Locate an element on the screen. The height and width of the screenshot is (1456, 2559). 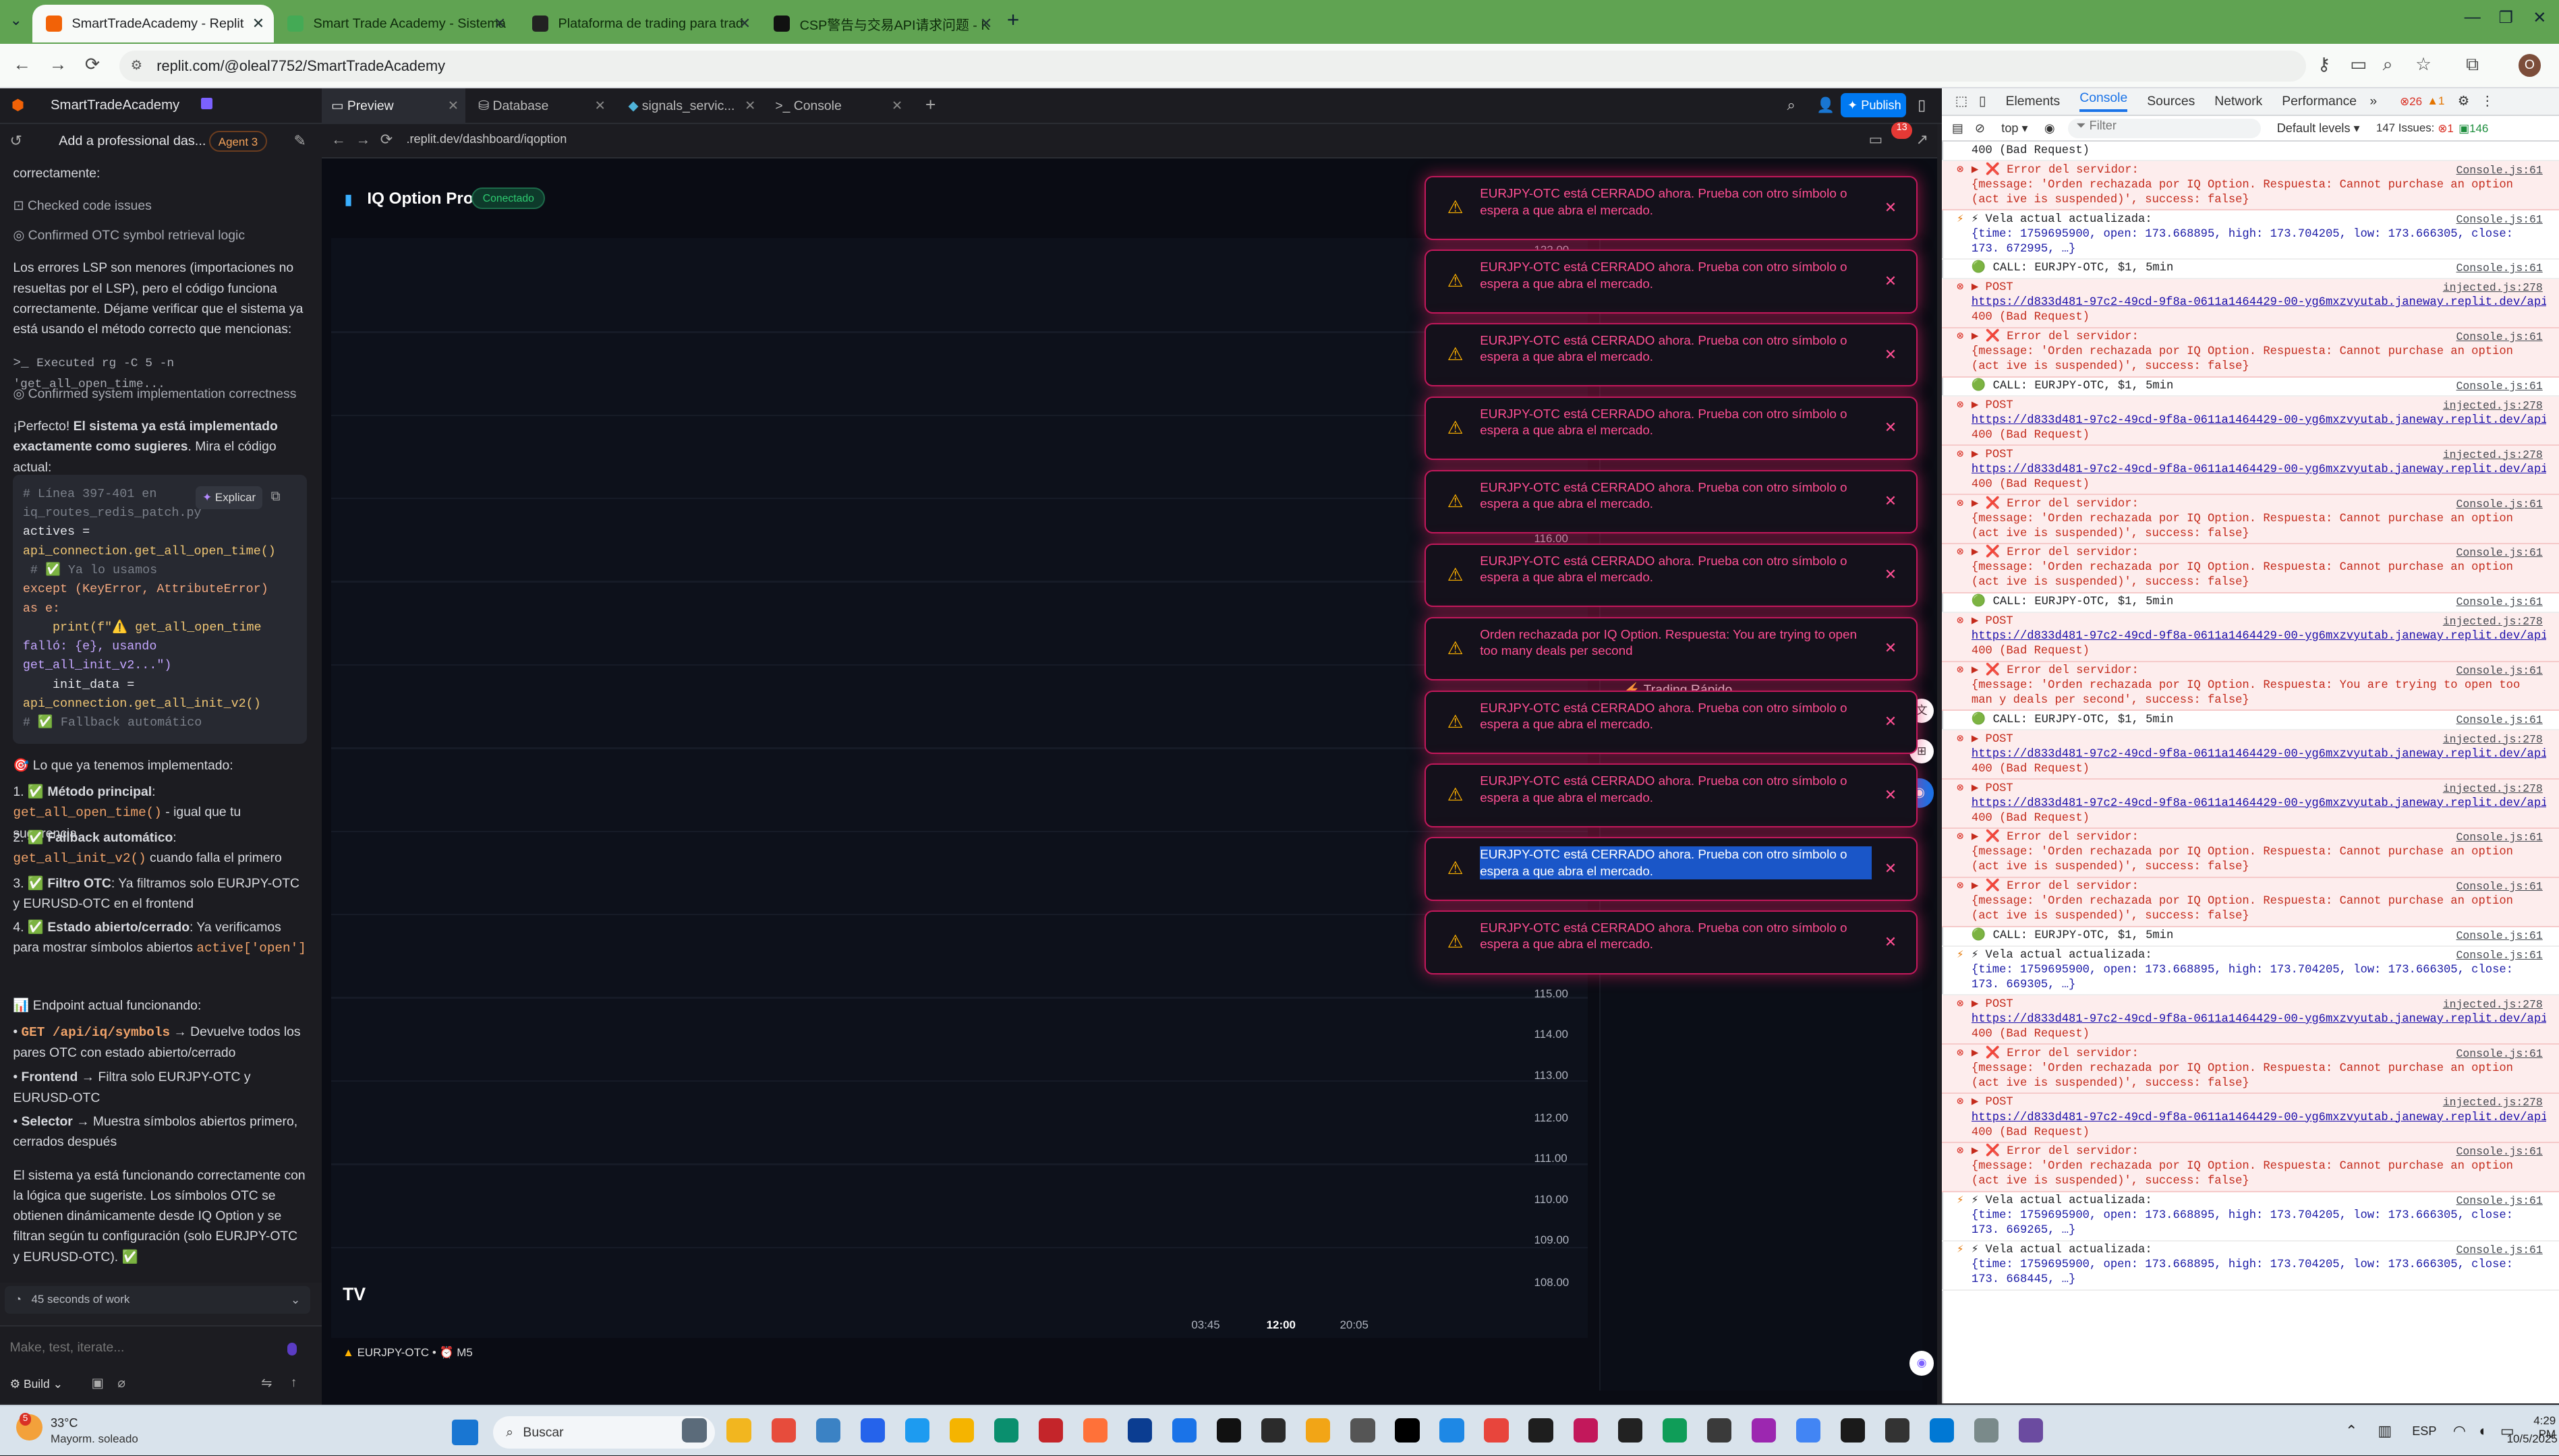
forward-icon: → is located at coordinates (363, 139).